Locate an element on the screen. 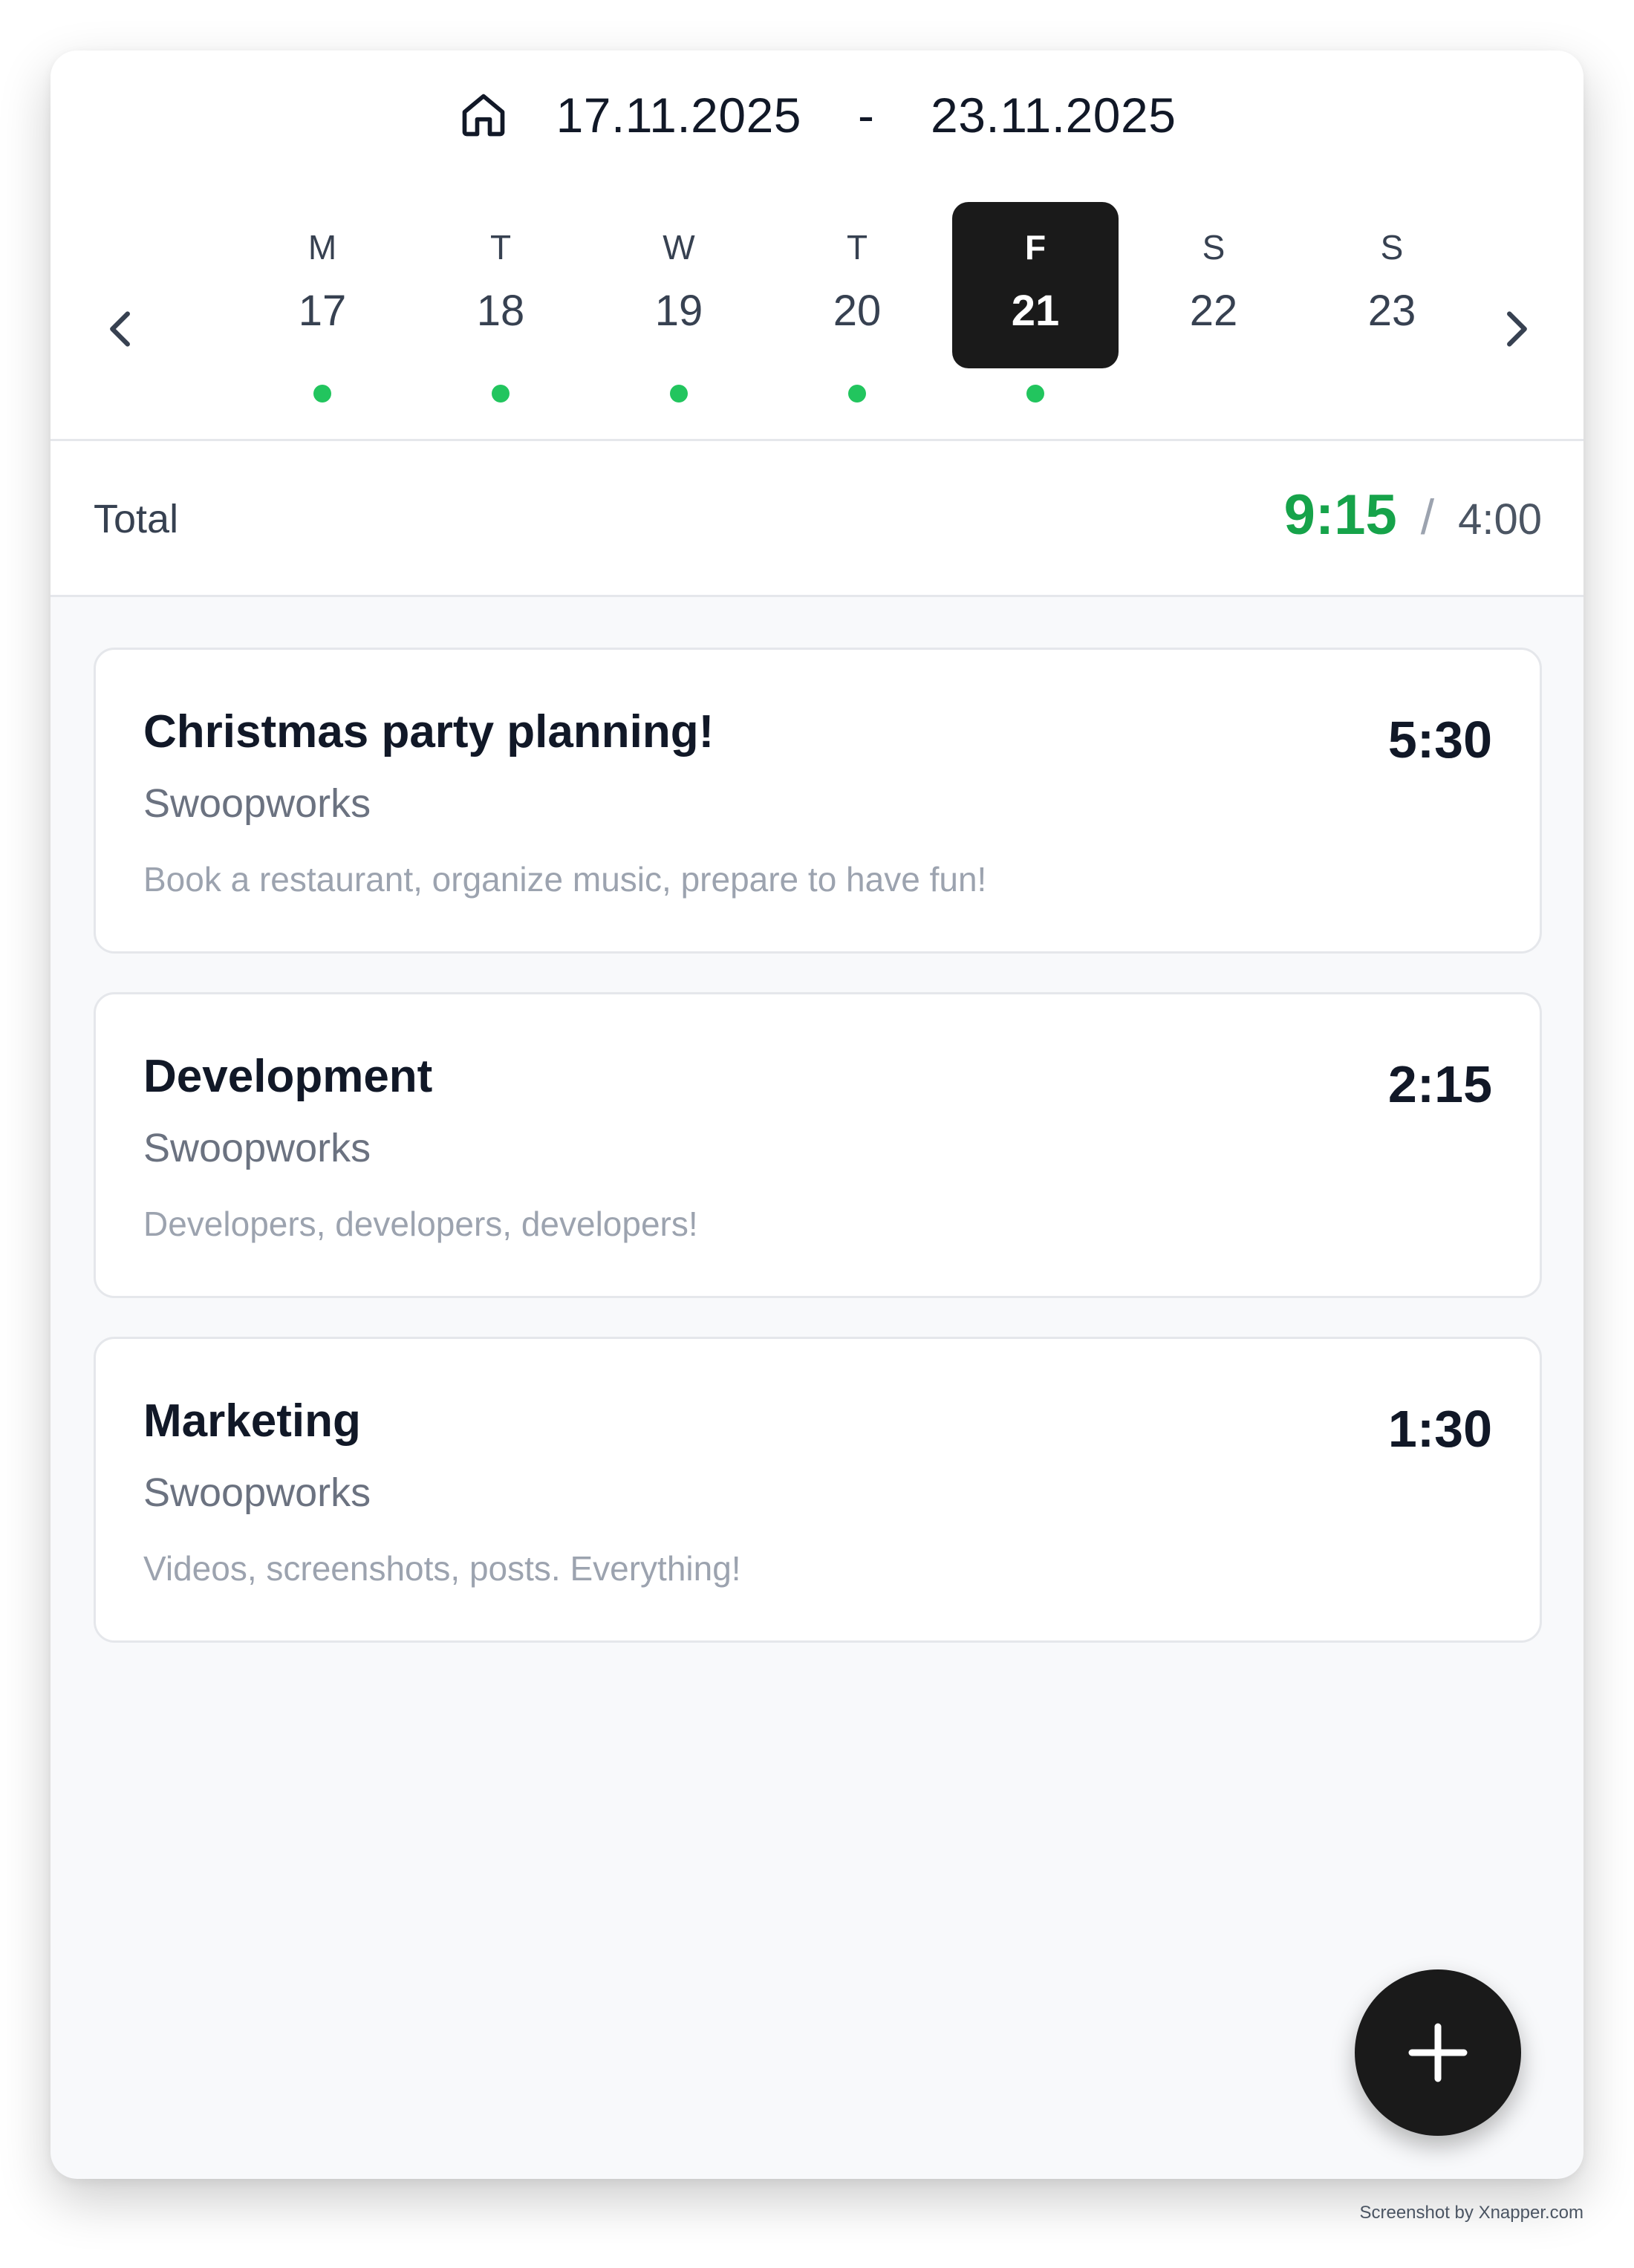 This screenshot has height=2268, width=1634. day-number: 23 is located at coordinates (1391, 311).